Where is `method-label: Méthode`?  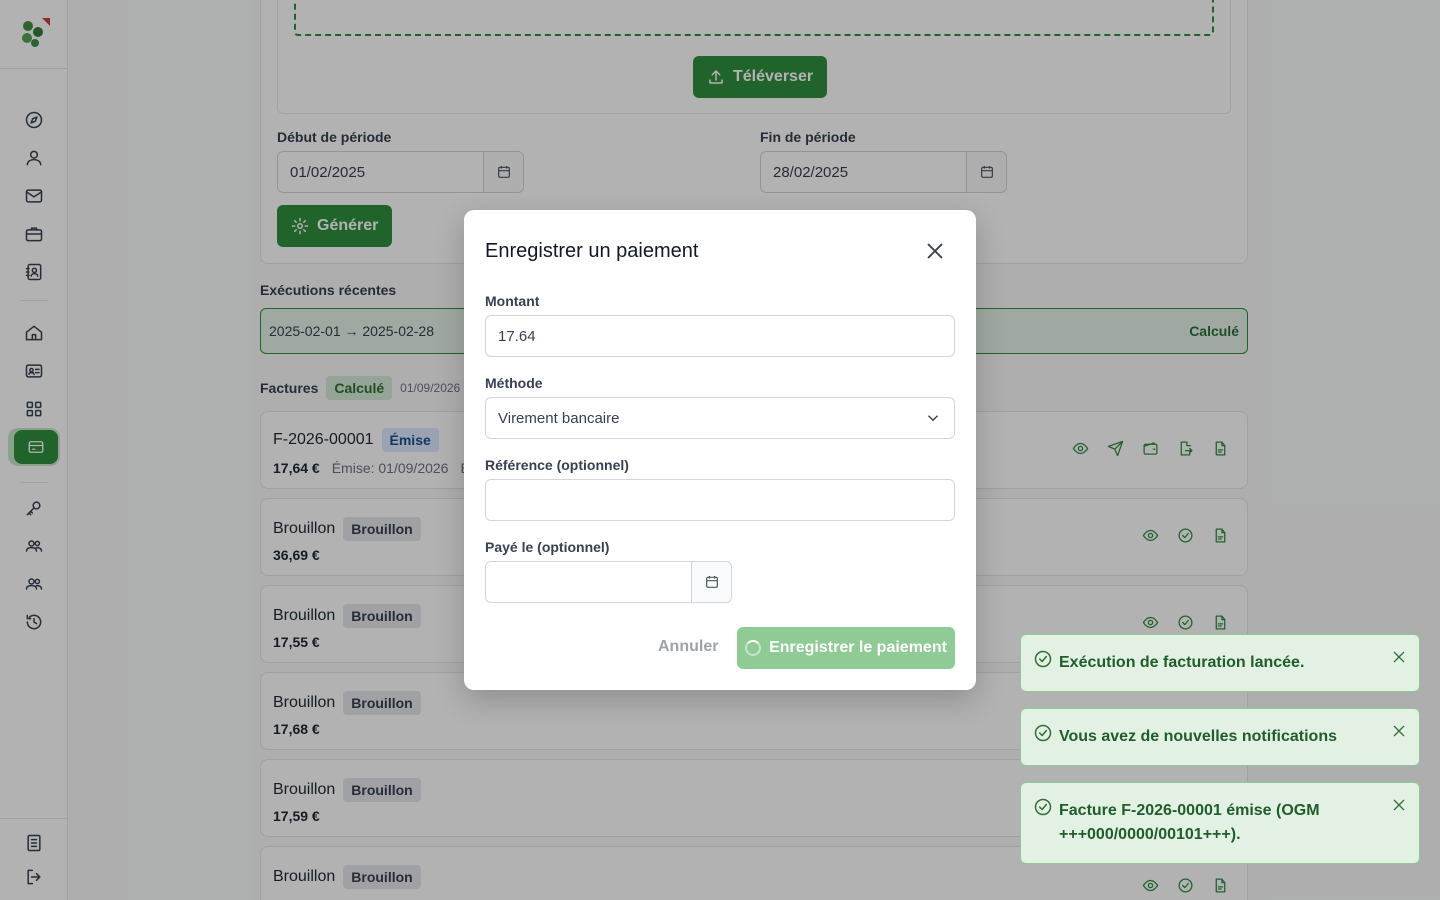 method-label: Méthode is located at coordinates (514, 383).